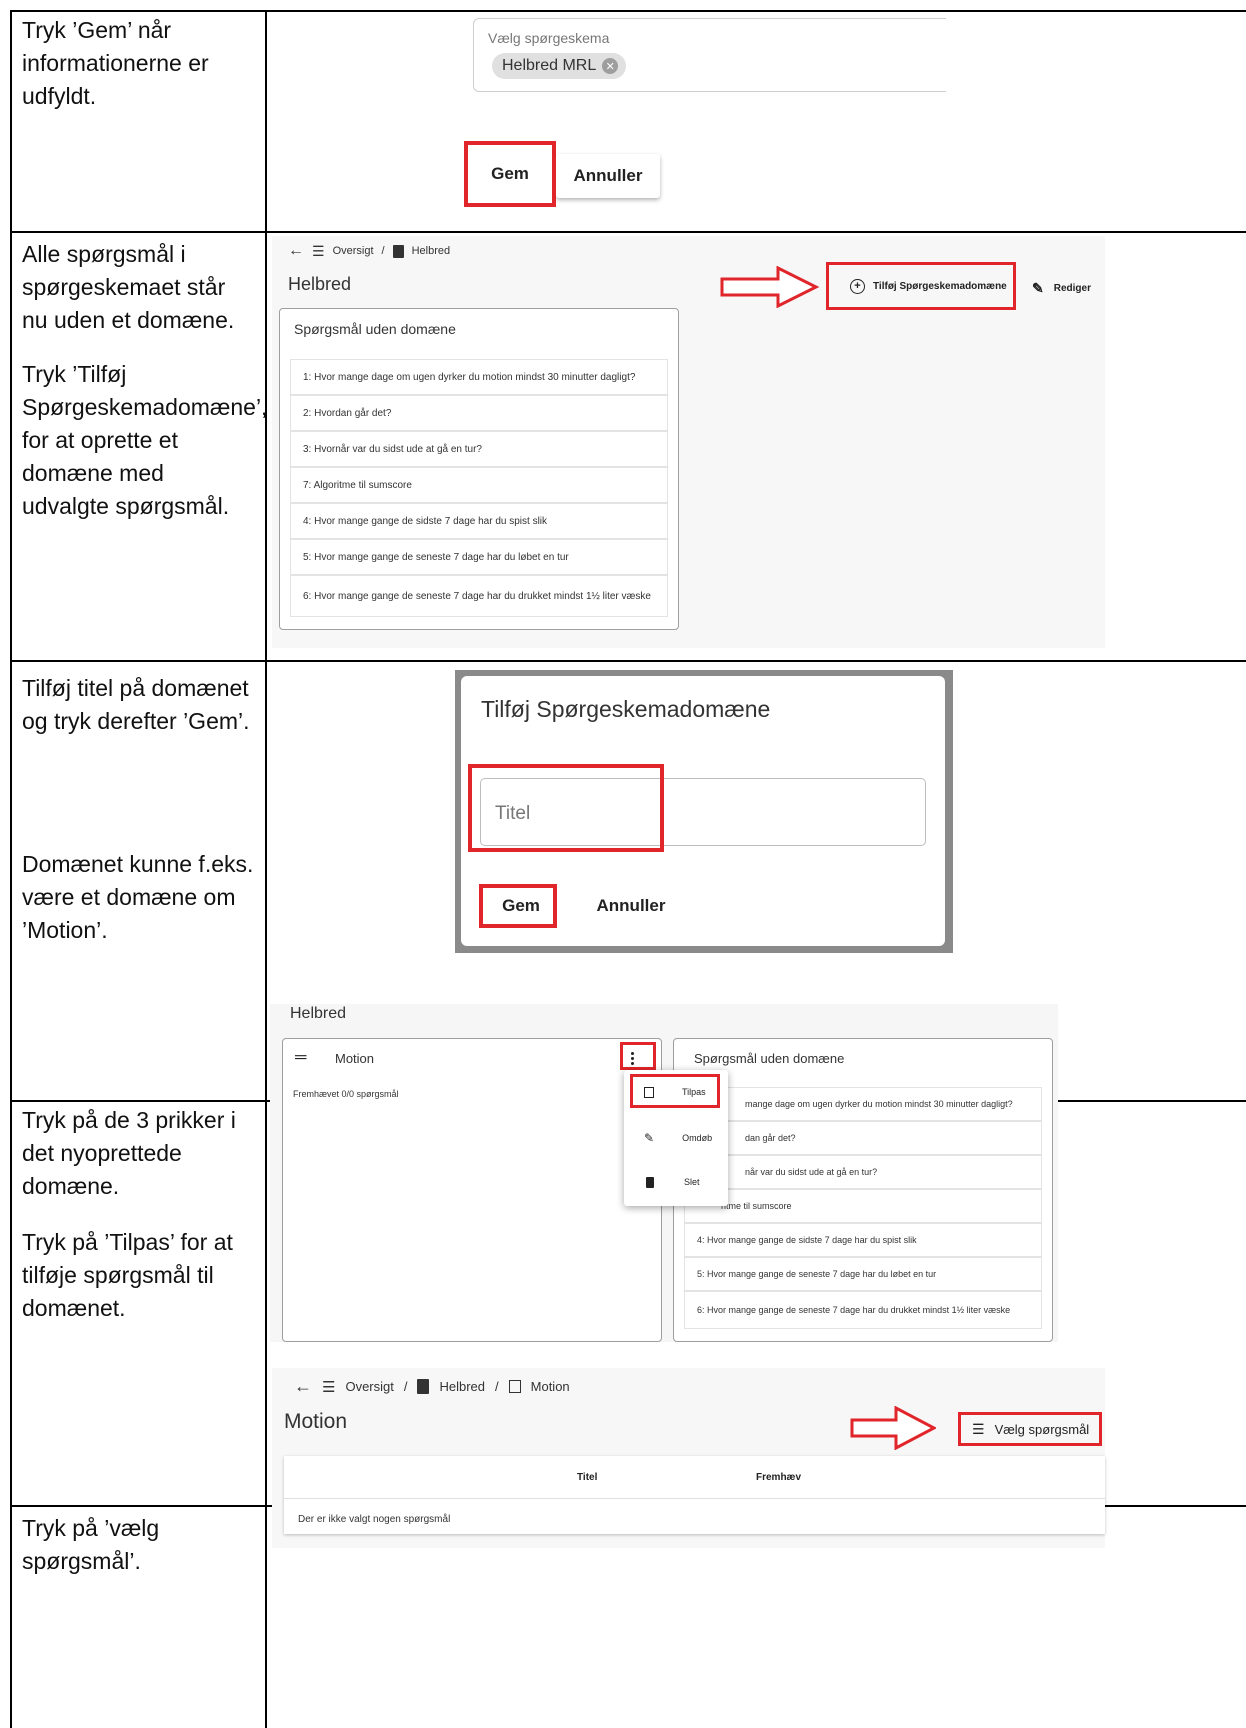  What do you see at coordinates (94, 1544) in the screenshot?
I see `row5-instruction: Tryk på ’vælg spørgsmål’.` at bounding box center [94, 1544].